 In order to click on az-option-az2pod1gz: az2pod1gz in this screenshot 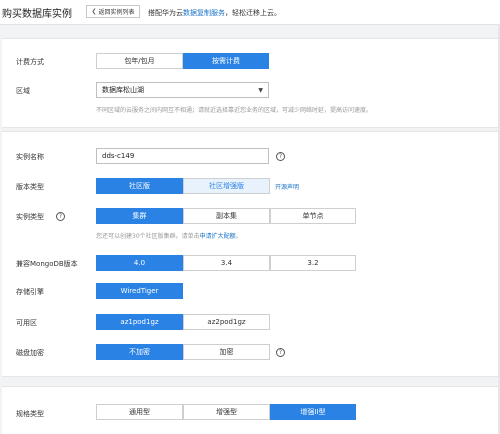, I will do `click(226, 322)`.